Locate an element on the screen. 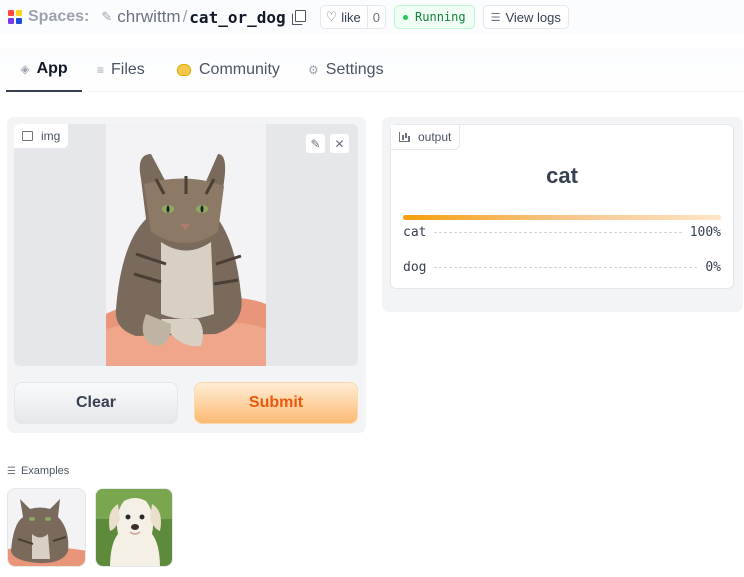 This screenshot has height=577, width=744. output-label: output is located at coordinates (426, 137).